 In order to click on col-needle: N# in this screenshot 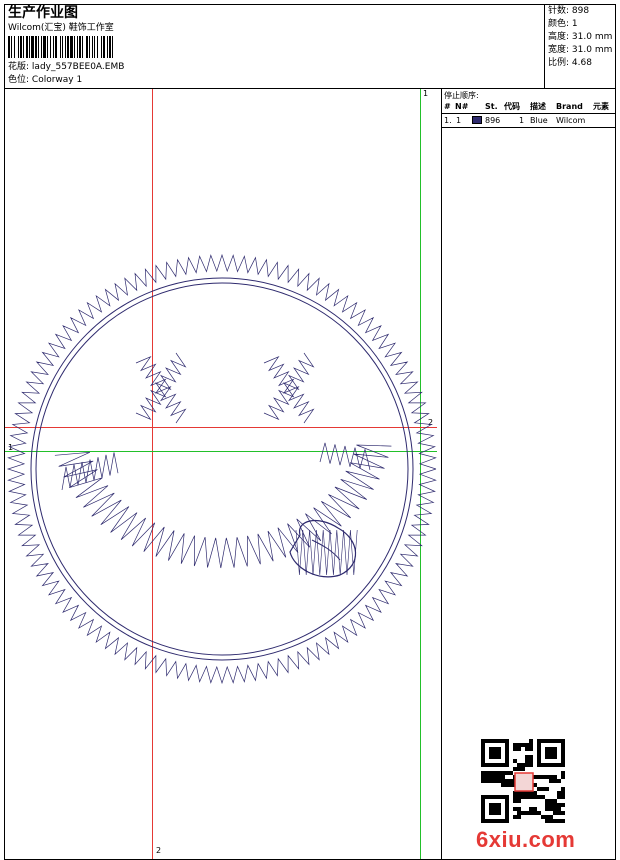, I will do `click(462, 106)`.